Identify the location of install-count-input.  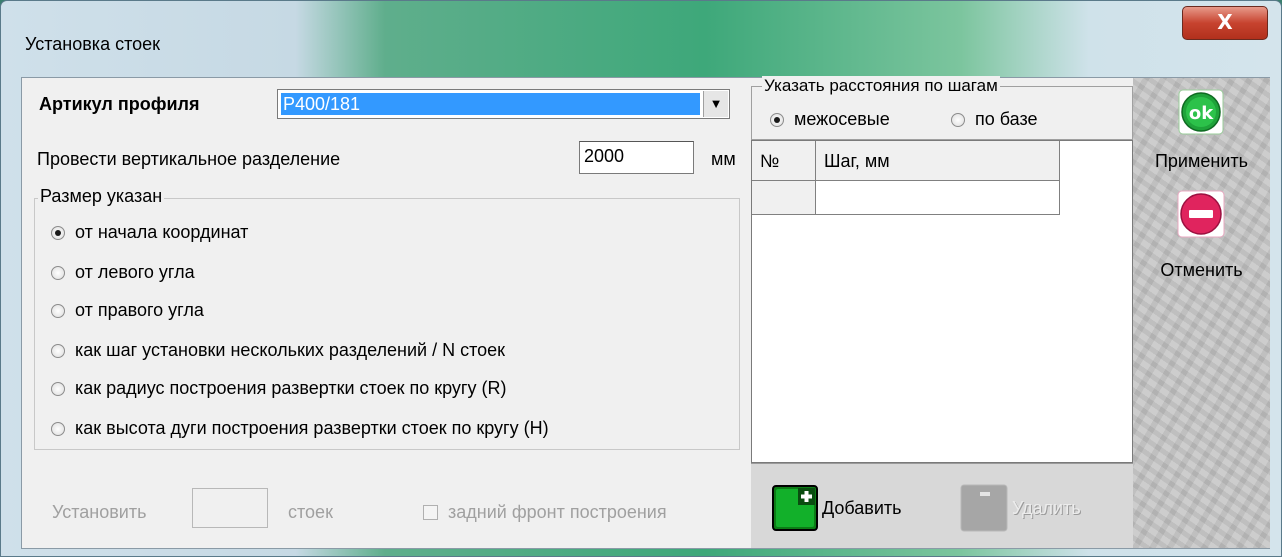
(230, 508).